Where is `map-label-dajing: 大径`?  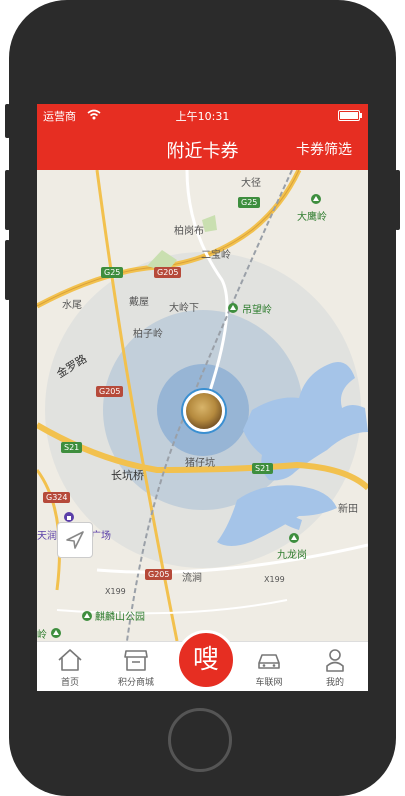
map-label-dajing: 大径 is located at coordinates (251, 183).